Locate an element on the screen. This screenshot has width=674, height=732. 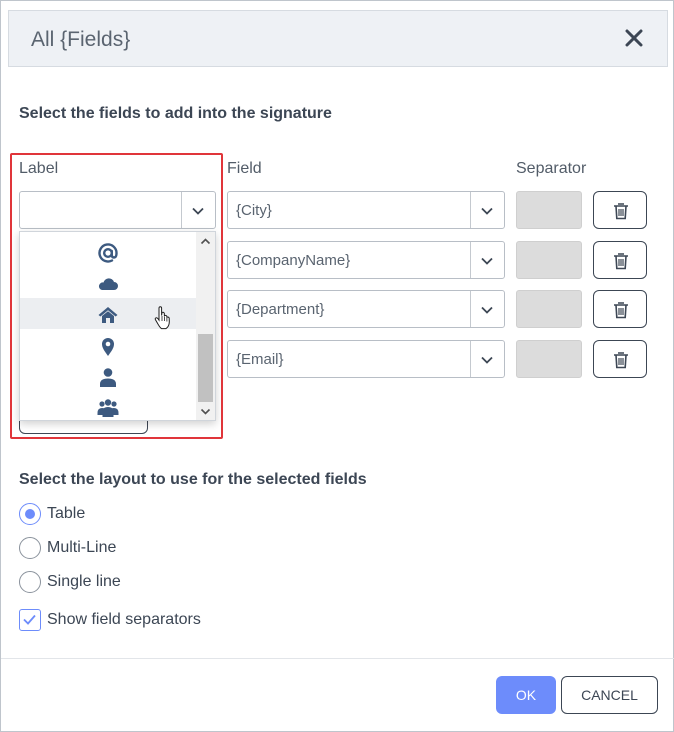
layout-option-table: Table is located at coordinates (79, 515).